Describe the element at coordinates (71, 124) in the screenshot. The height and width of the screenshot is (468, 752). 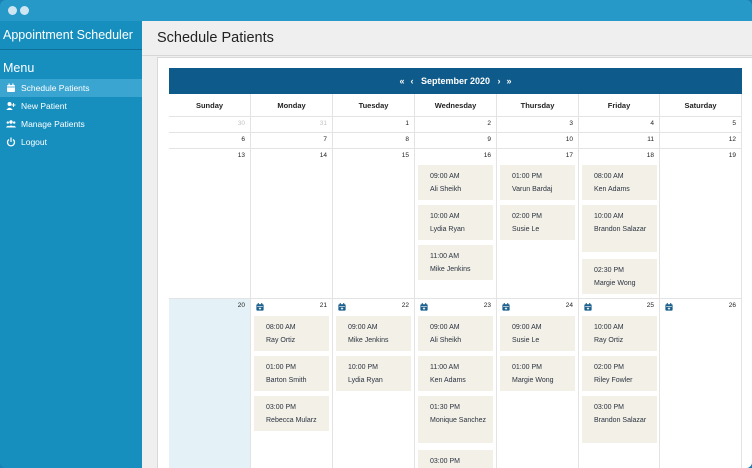
I see `sidebar-item-manage-patients: Manage Patients` at that location.